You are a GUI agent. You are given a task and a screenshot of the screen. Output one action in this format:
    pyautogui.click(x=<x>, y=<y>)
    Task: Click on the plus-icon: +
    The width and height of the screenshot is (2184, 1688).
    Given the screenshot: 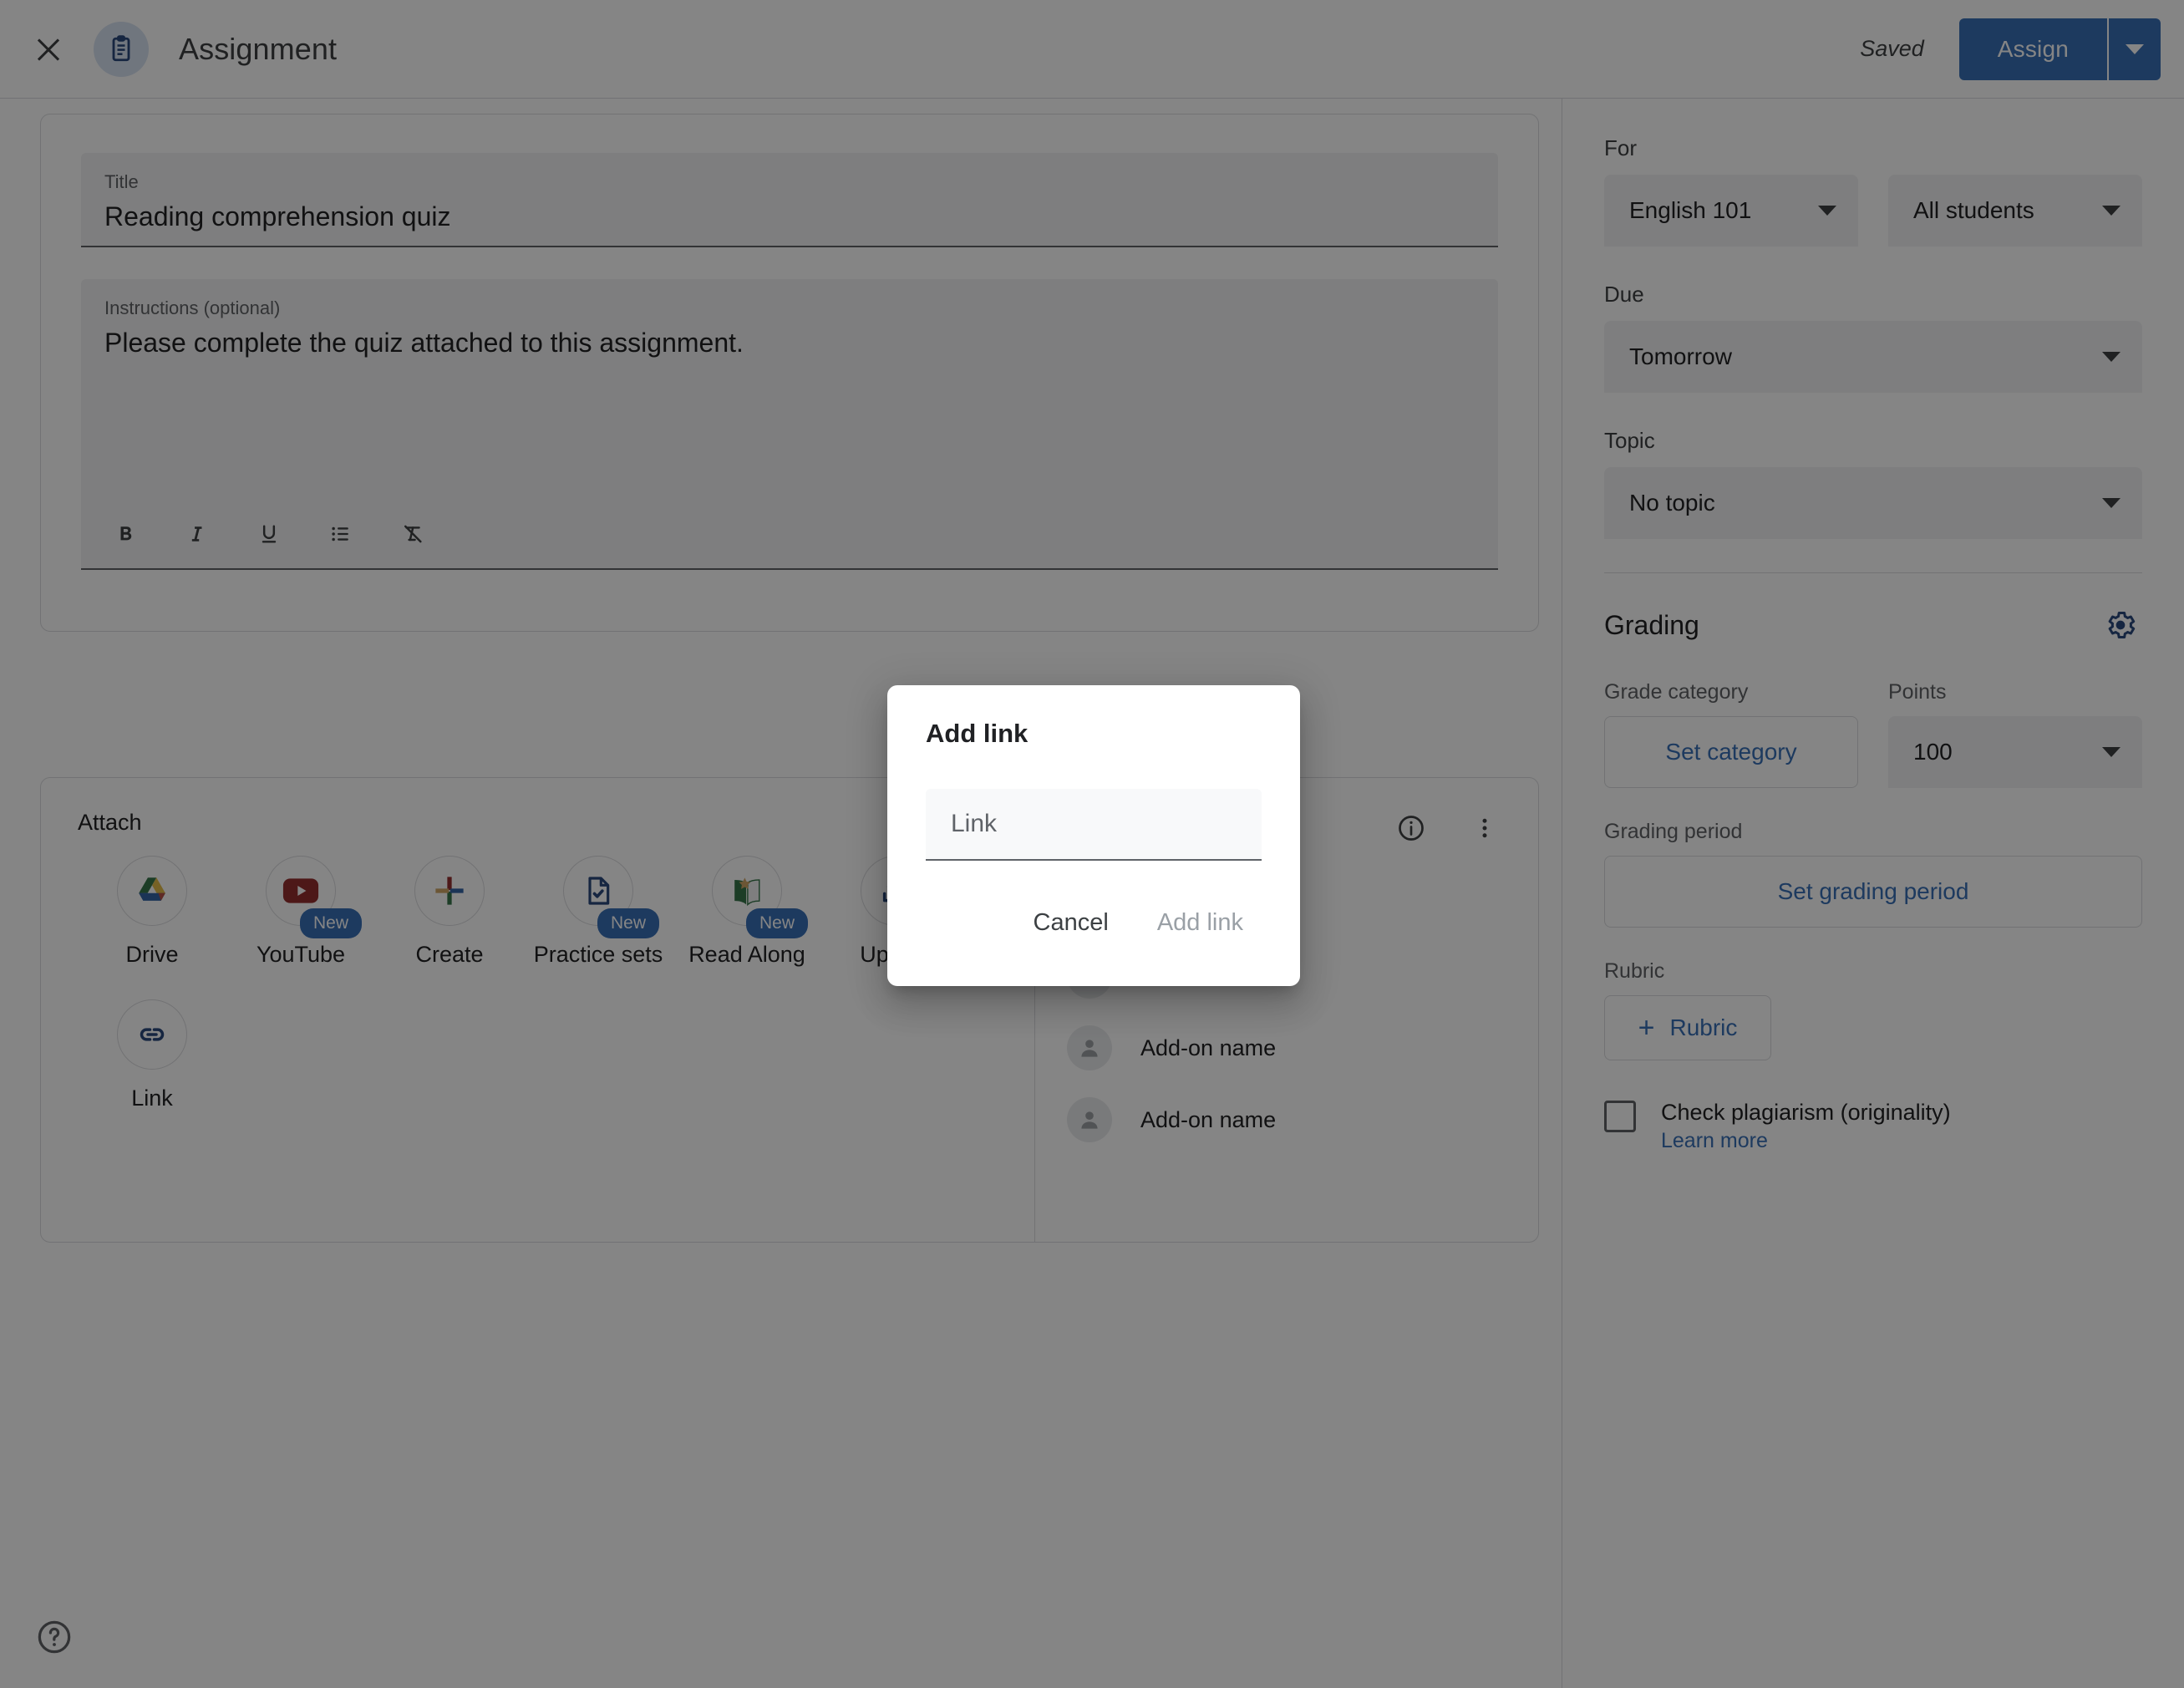 What is the action you would take?
    pyautogui.click(x=1646, y=1028)
    